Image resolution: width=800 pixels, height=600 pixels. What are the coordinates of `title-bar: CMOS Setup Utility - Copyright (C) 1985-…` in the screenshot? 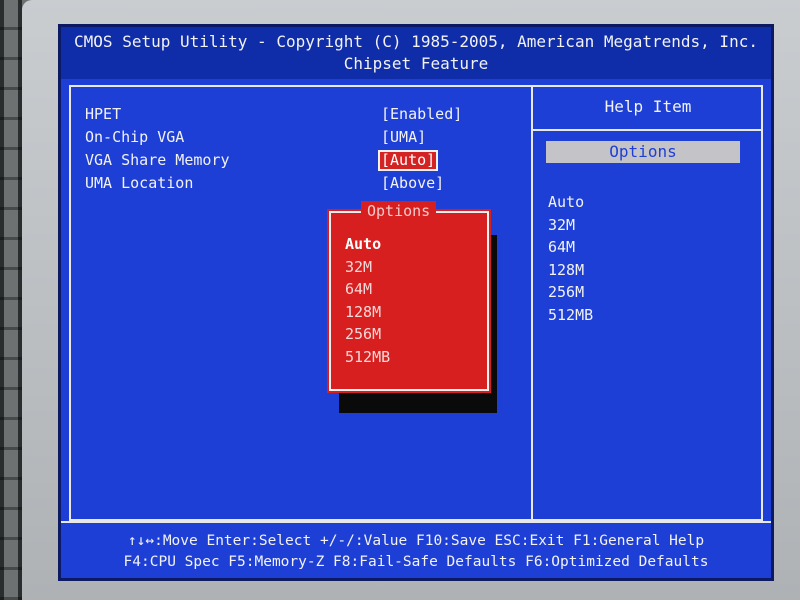 It's located at (416, 53).